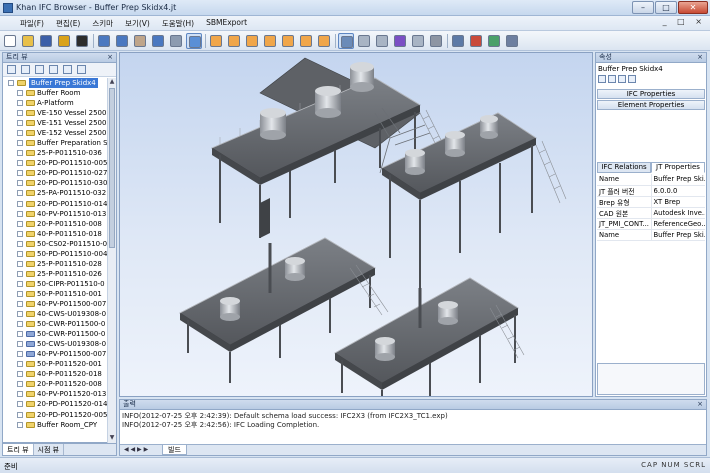 The height and width of the screenshot is (473, 710). Describe the element at coordinates (55, 83) in the screenshot. I see `tree-root-item: Buffer Prep Skidx4` at that location.